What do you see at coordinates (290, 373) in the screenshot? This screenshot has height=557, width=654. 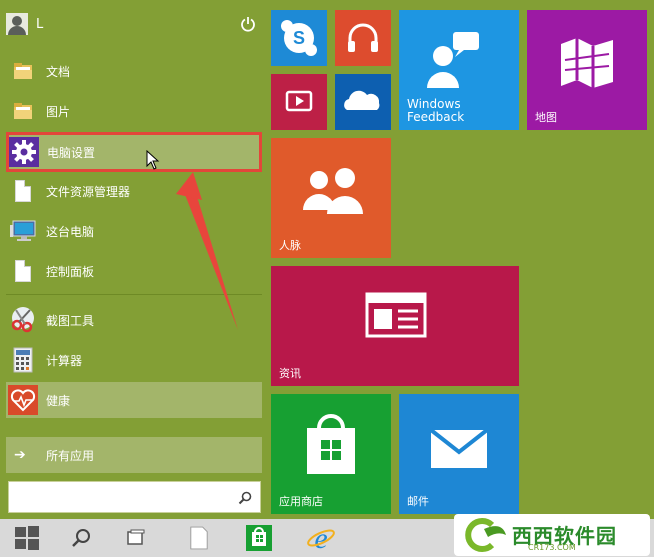 I see `tile-label: 资讯` at bounding box center [290, 373].